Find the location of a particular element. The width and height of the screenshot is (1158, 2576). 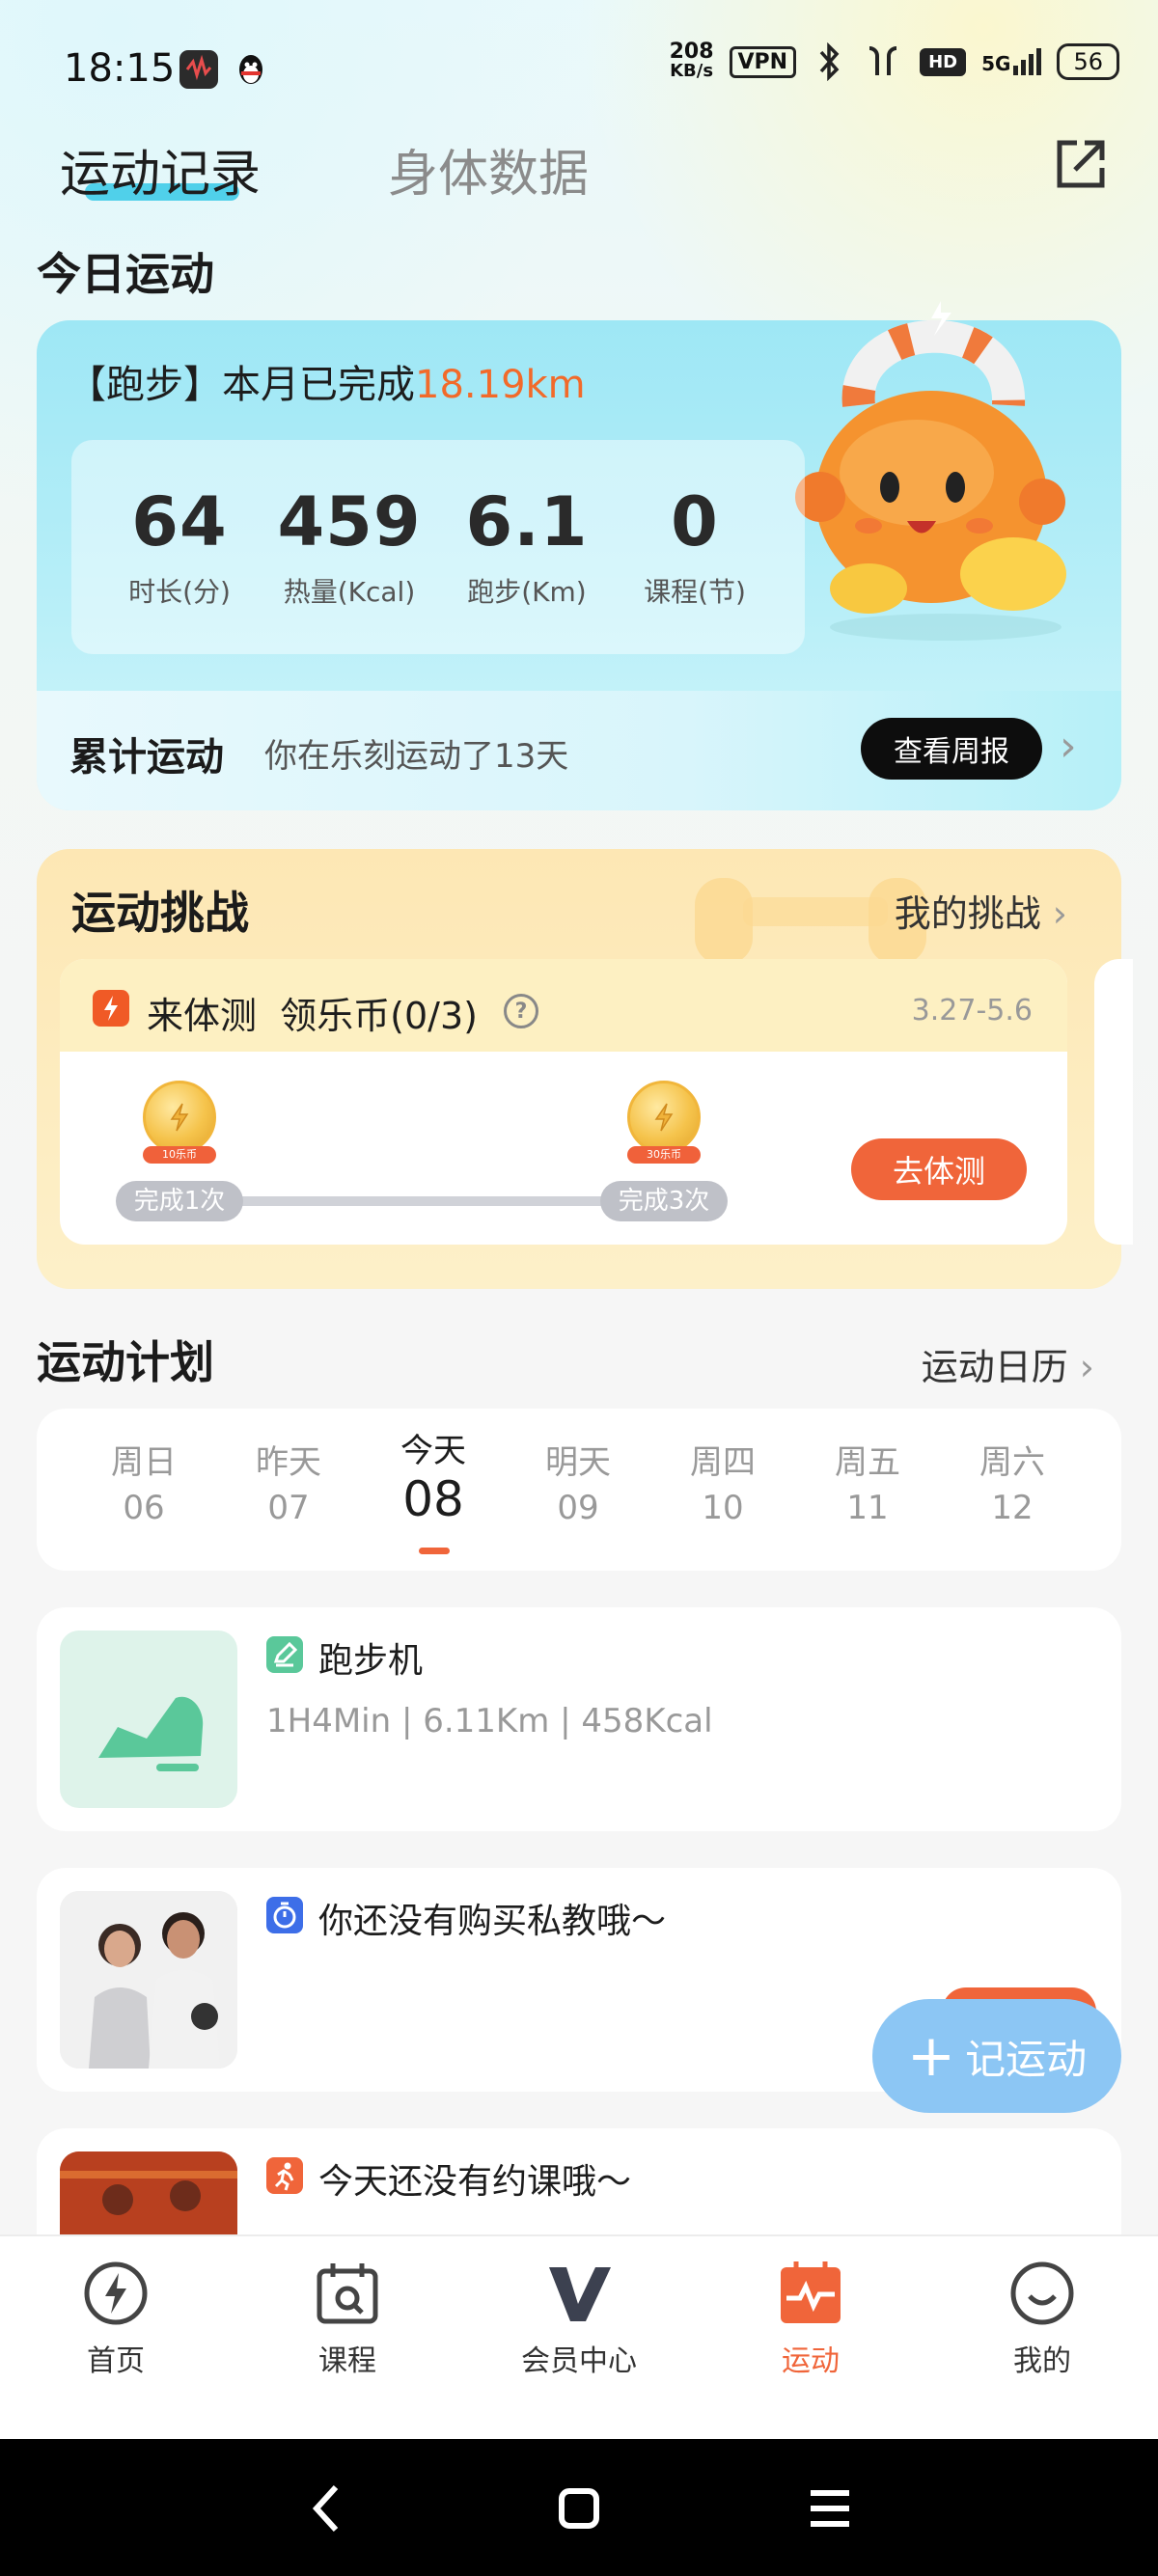

treadmill-stats: 1H4Min | 6.11Km | 458Kcal is located at coordinates (489, 1721).